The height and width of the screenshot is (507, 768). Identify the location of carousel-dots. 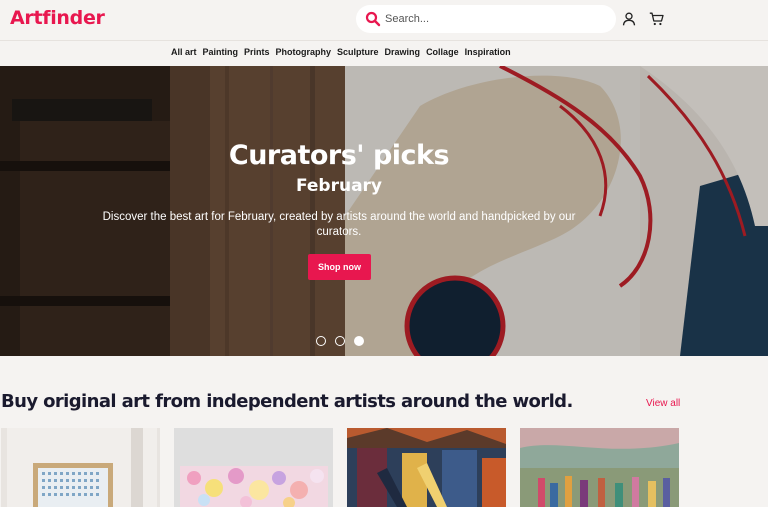
(340, 341).